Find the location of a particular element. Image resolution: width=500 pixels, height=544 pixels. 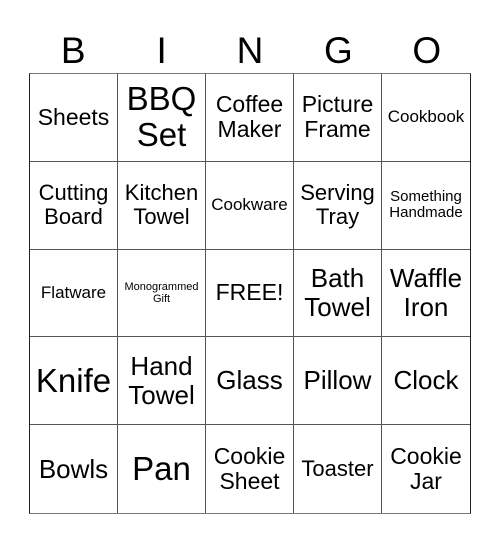

cell-label: Sheets is located at coordinates (73, 116).